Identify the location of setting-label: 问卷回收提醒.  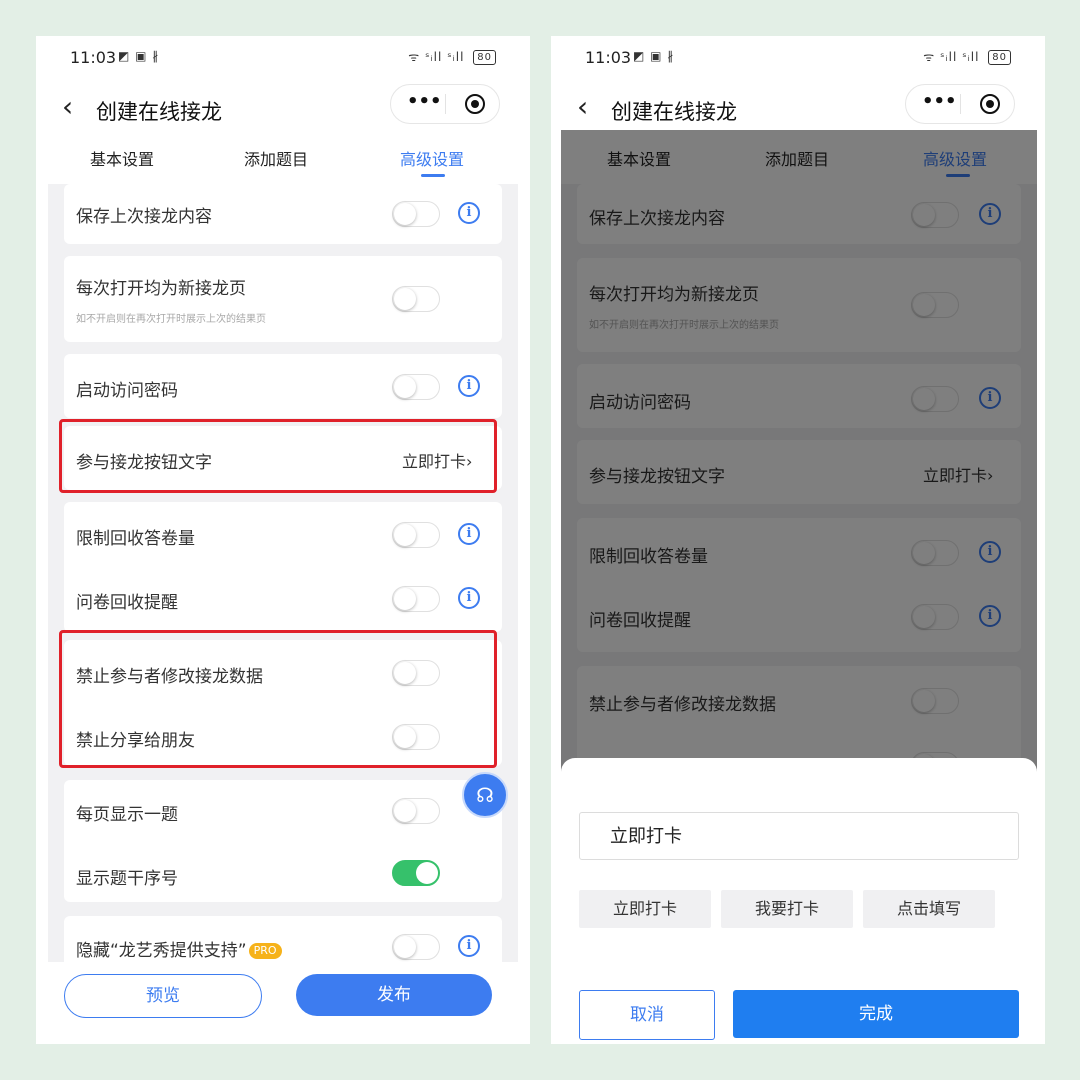
(127, 603).